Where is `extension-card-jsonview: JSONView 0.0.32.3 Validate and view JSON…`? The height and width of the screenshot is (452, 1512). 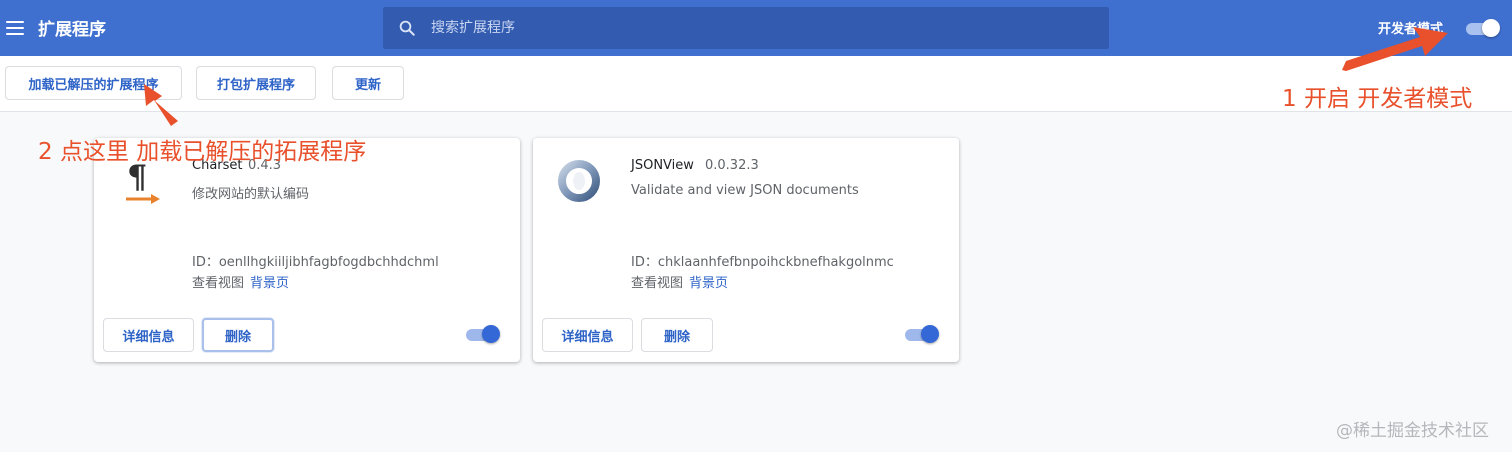 extension-card-jsonview: JSONView 0.0.32.3 Validate and view JSON… is located at coordinates (746, 250).